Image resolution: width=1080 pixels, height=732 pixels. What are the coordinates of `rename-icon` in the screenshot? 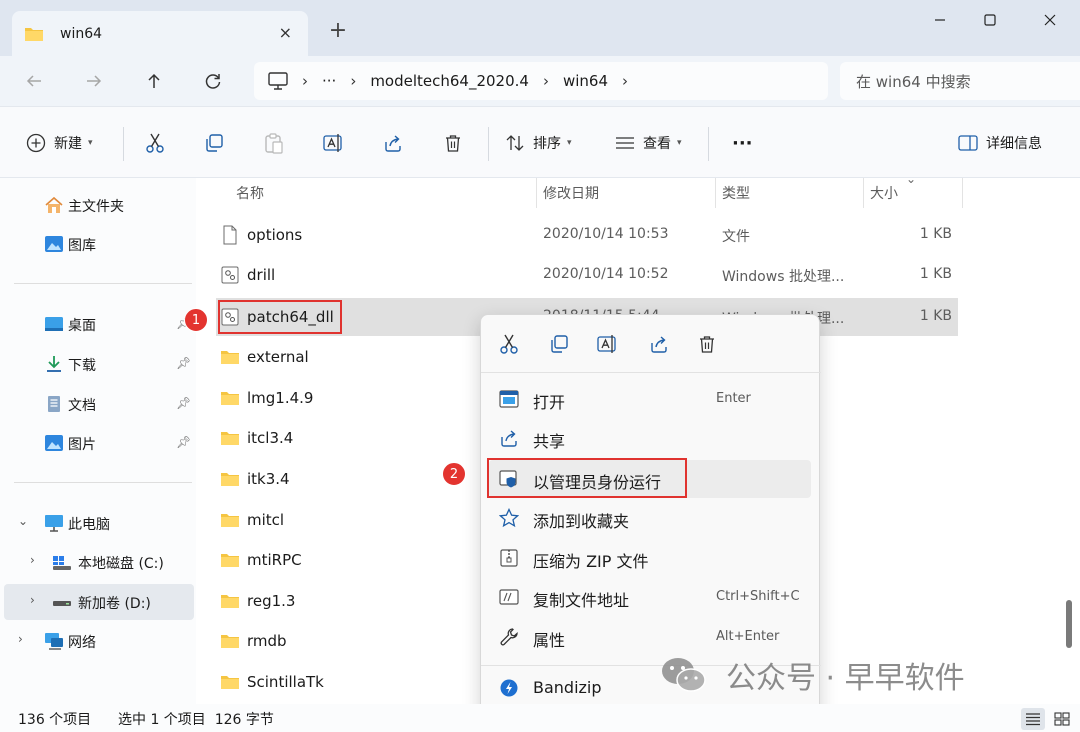 It's located at (606, 344).